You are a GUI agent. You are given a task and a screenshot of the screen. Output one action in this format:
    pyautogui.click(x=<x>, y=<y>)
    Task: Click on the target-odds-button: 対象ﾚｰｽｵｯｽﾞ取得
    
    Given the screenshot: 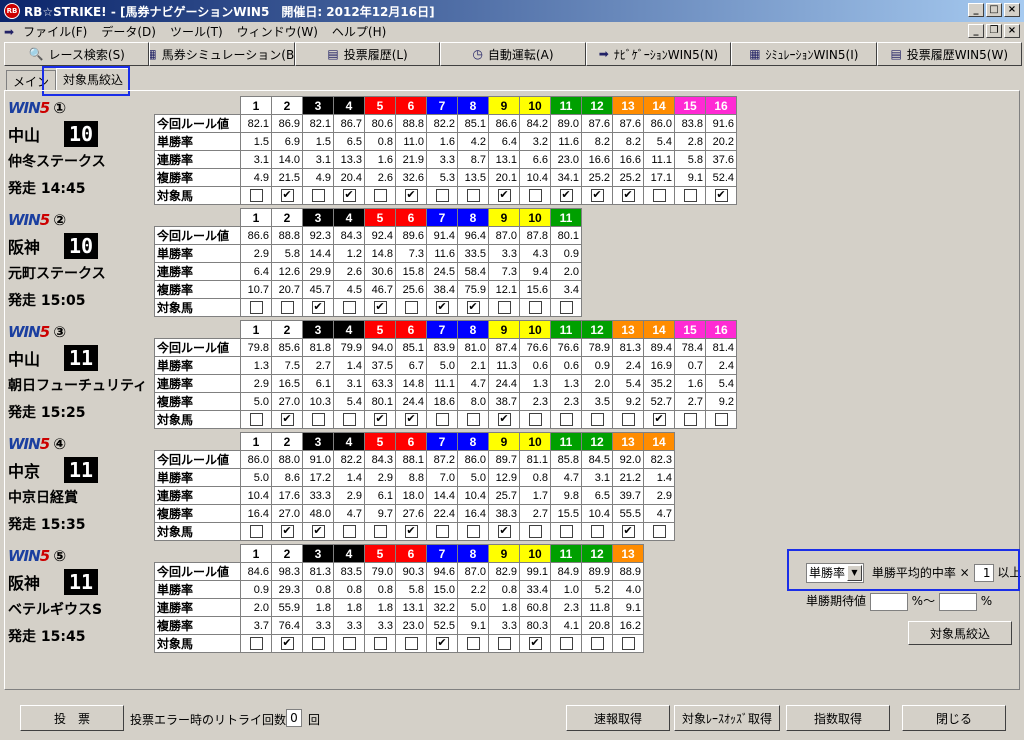 What is the action you would take?
    pyautogui.click(x=727, y=718)
    